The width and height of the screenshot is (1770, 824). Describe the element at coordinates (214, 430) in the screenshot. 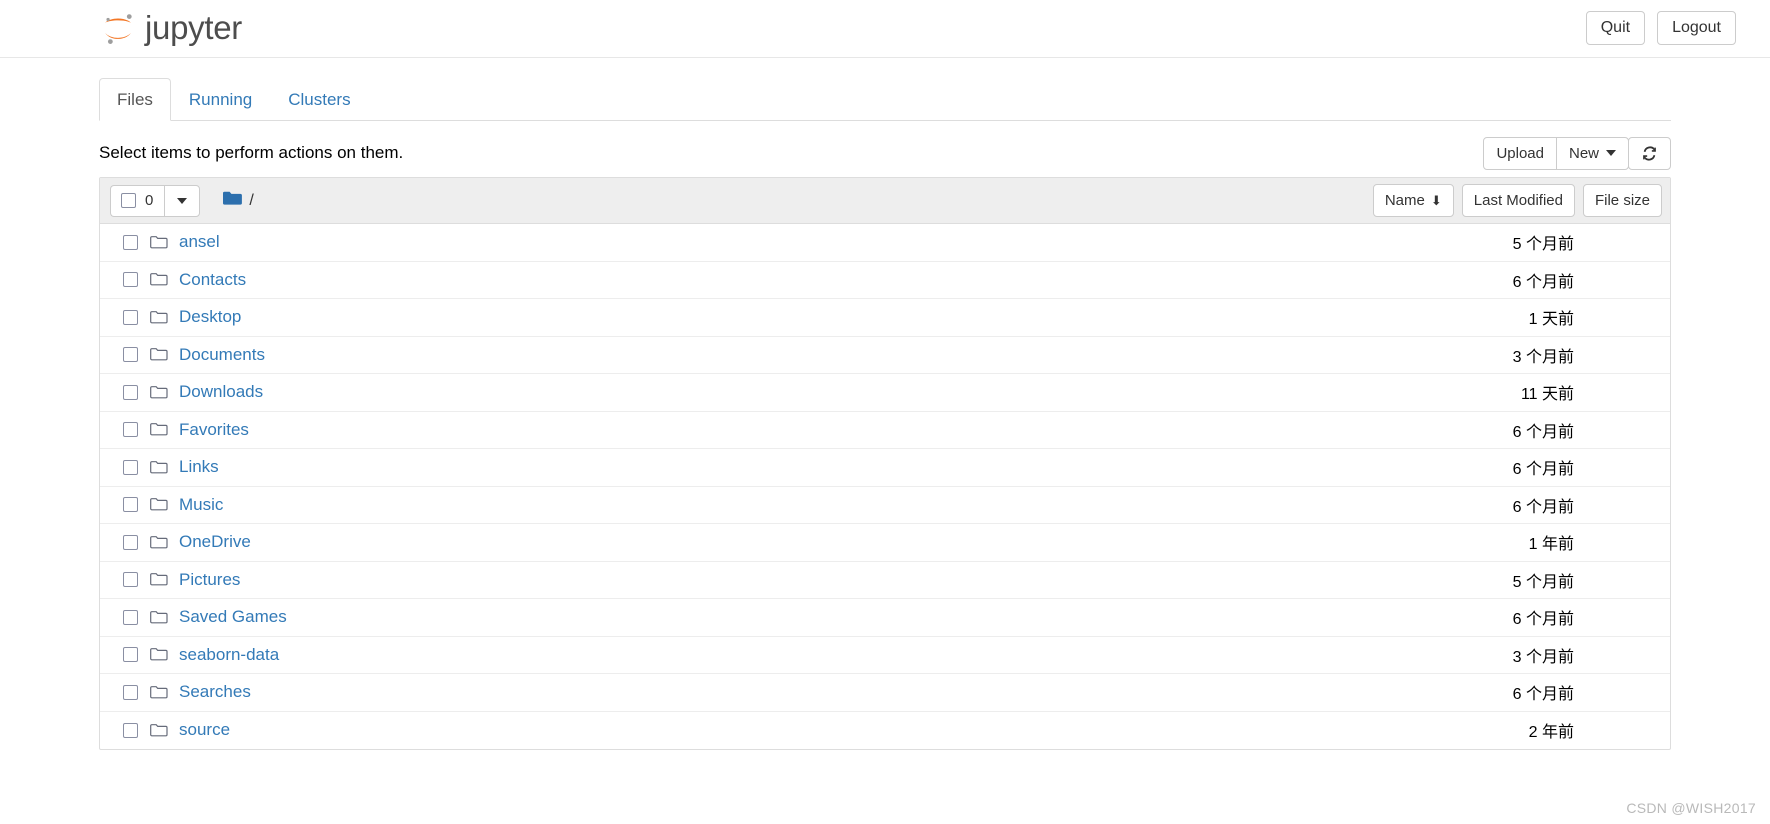

I see `file-name-link: Favorites` at that location.